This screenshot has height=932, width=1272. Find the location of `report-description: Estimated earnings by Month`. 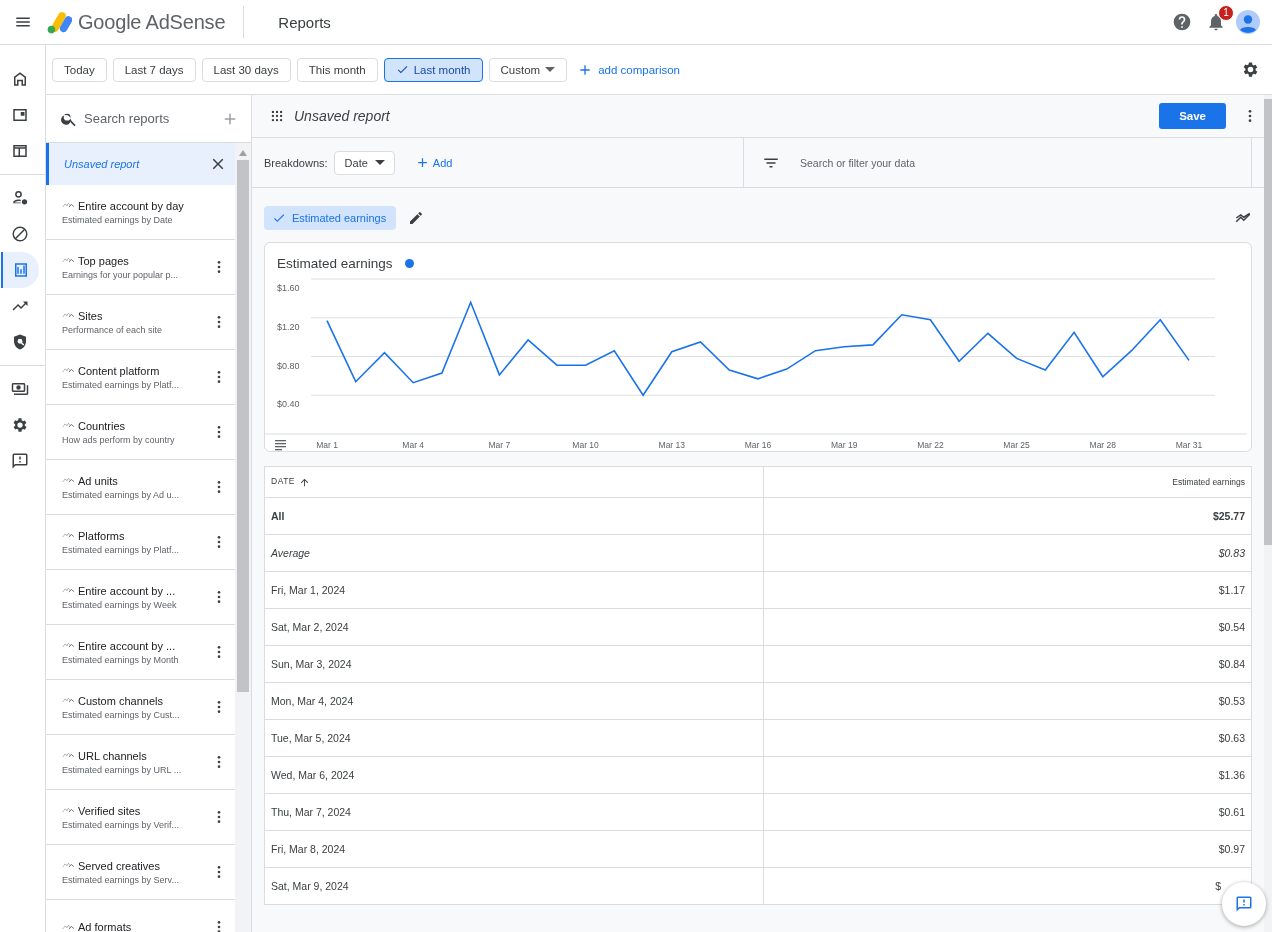

report-description: Estimated earnings by Month is located at coordinates (121, 660).